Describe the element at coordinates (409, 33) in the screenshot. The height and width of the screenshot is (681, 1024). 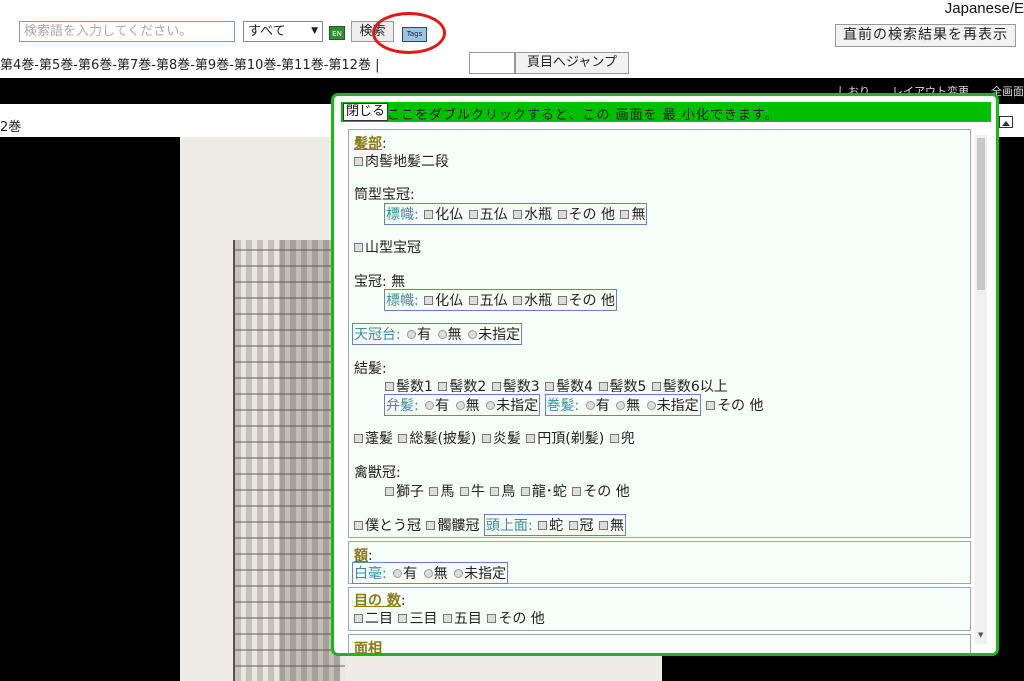
I see `highlight-circle-annotation` at that location.